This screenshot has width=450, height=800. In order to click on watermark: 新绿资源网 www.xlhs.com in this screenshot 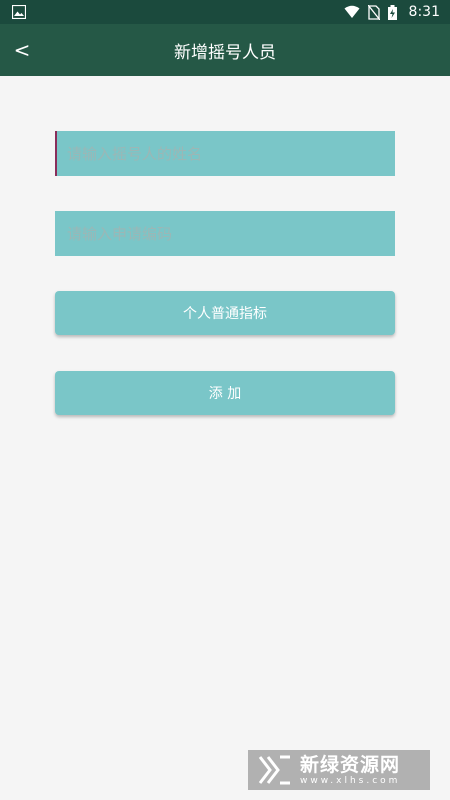, I will do `click(339, 770)`.